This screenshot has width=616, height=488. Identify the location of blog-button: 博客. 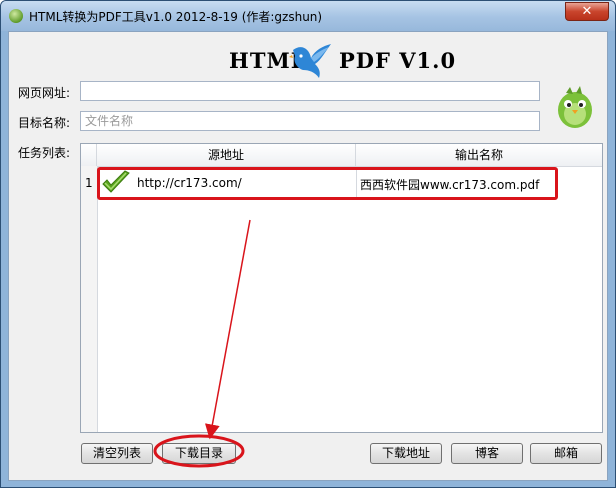
(487, 453).